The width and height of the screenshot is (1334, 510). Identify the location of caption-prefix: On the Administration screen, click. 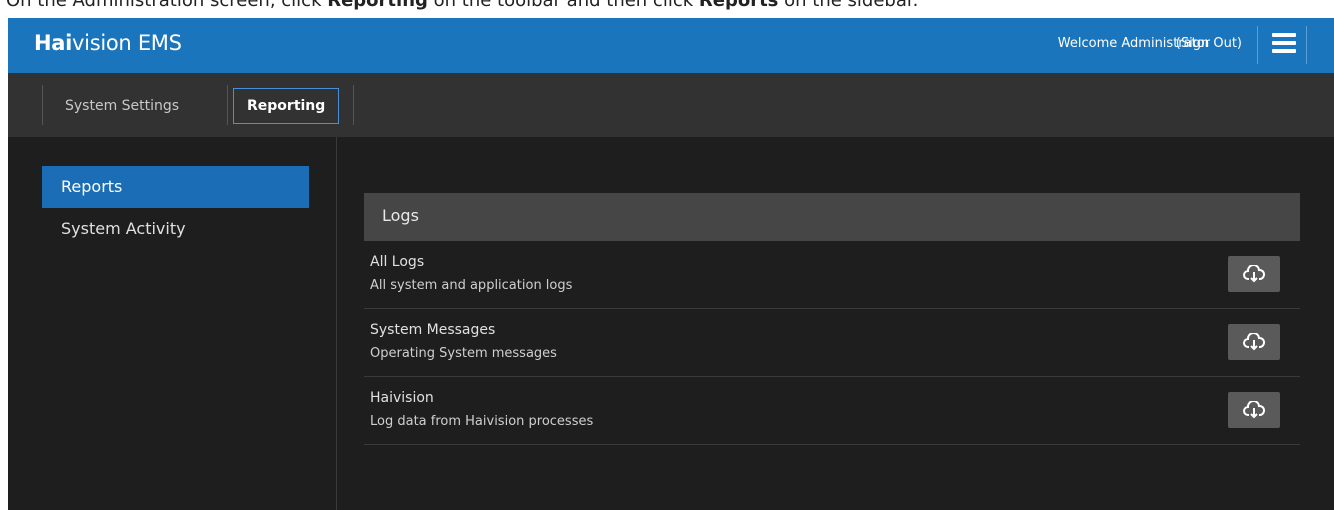
(166, 5).